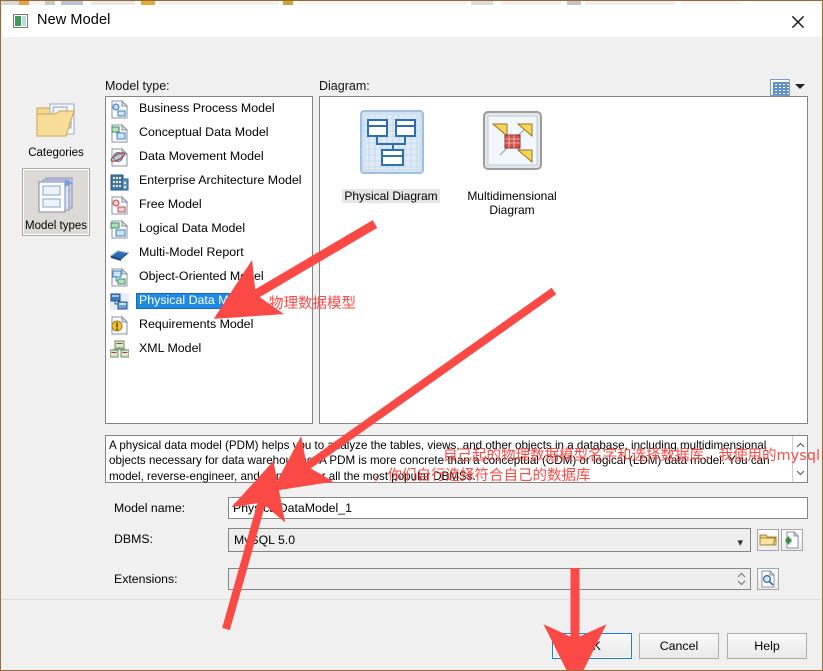  What do you see at coordinates (798, 22) in the screenshot?
I see `close-icon` at bounding box center [798, 22].